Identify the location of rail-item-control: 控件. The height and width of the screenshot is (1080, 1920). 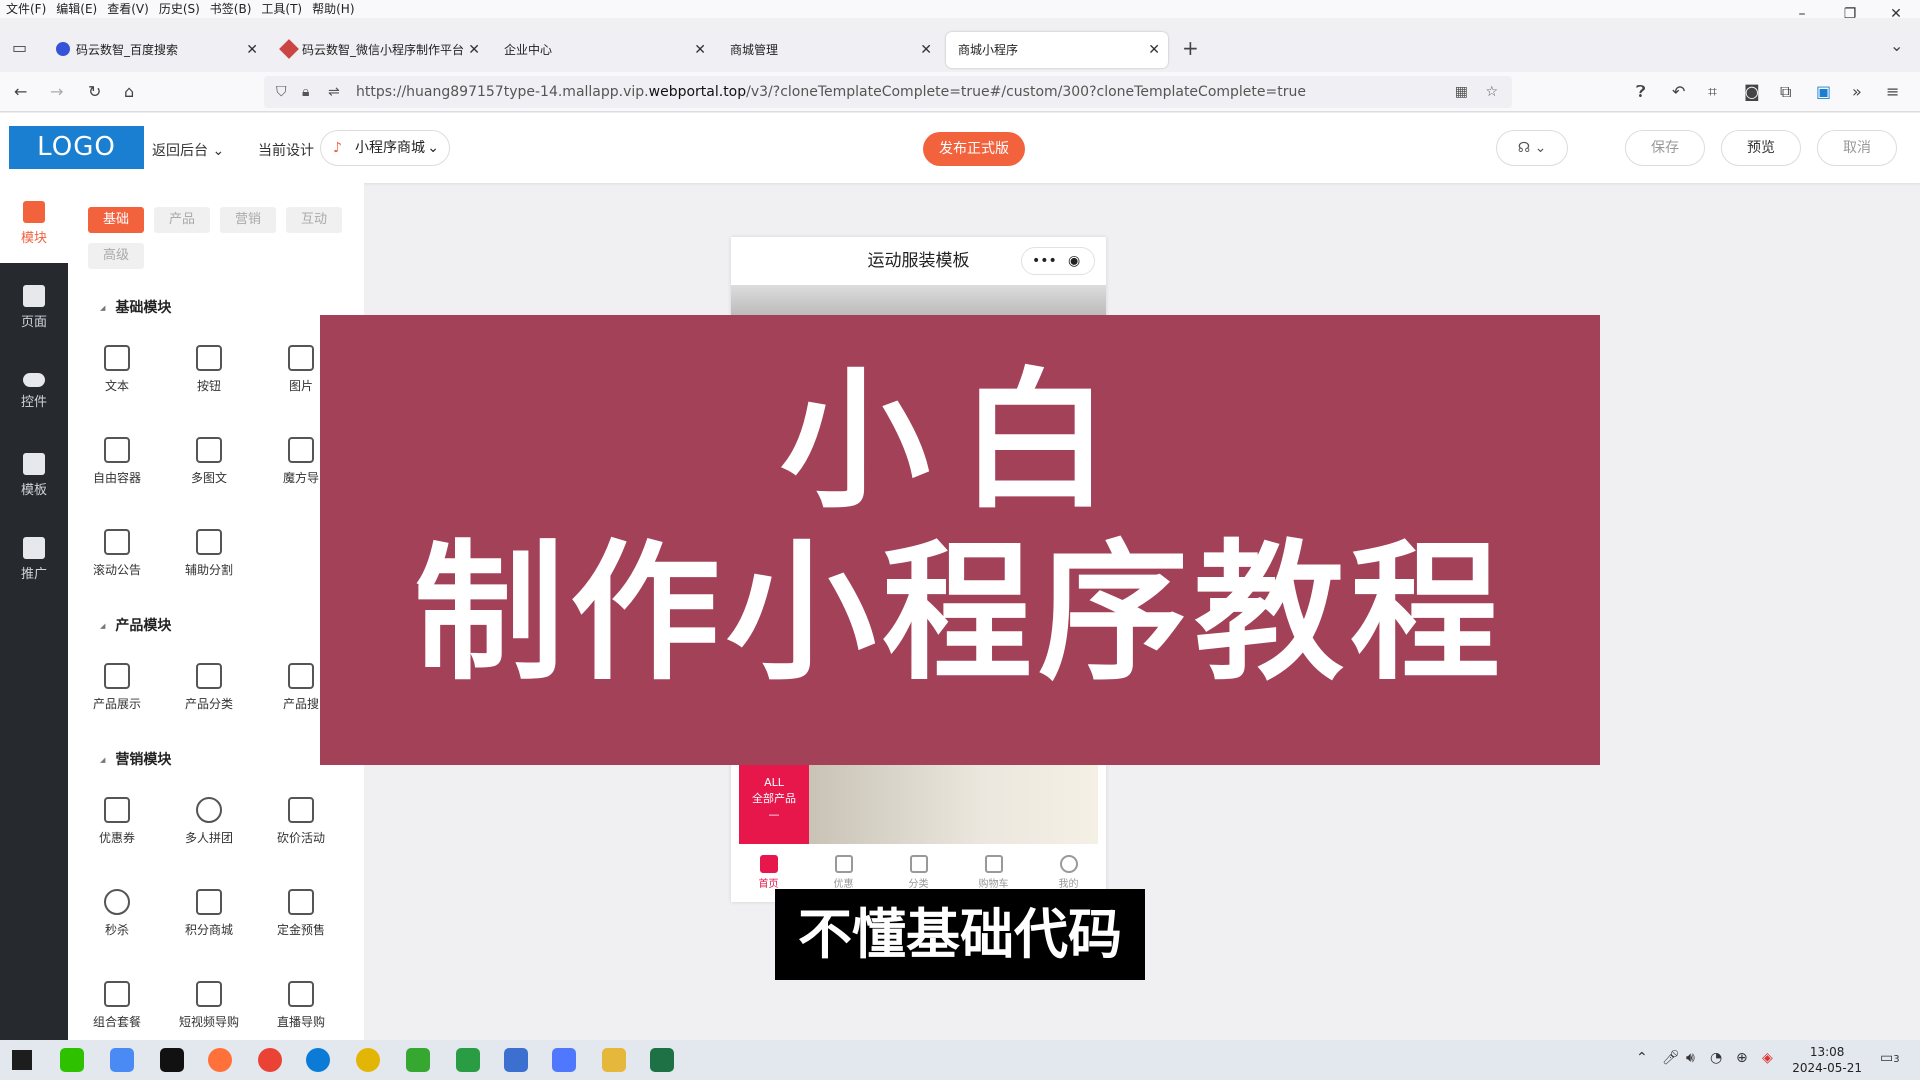
(34, 391).